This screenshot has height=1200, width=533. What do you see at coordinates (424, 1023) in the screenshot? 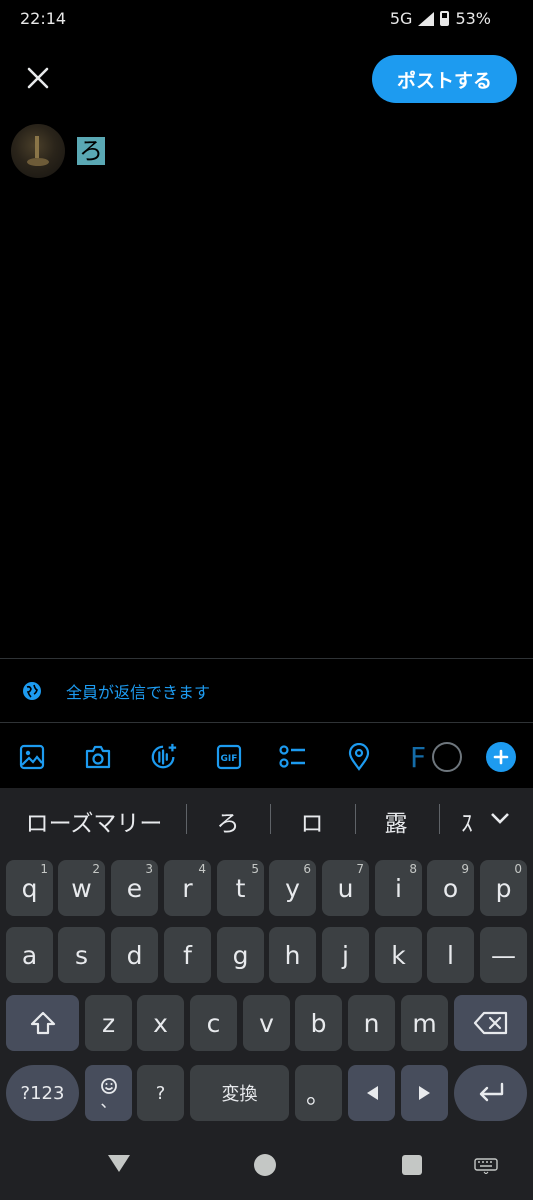
I see `key-m: m` at bounding box center [424, 1023].